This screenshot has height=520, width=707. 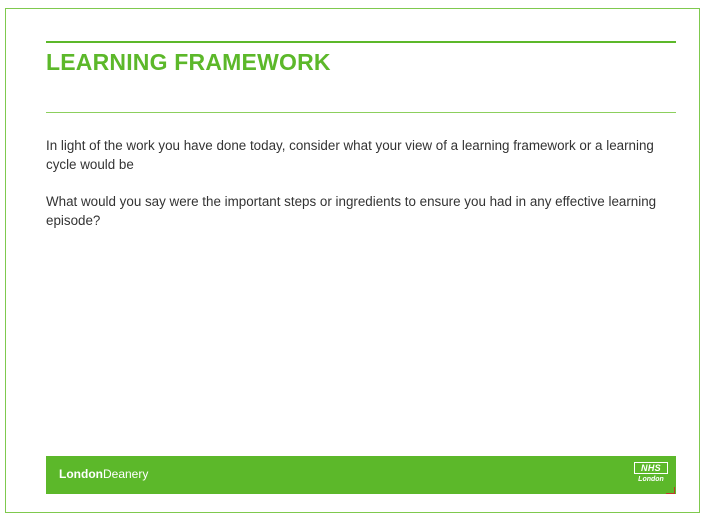 What do you see at coordinates (361, 475) in the screenshot?
I see `footer-bar: LondonDeanery NHS London` at bounding box center [361, 475].